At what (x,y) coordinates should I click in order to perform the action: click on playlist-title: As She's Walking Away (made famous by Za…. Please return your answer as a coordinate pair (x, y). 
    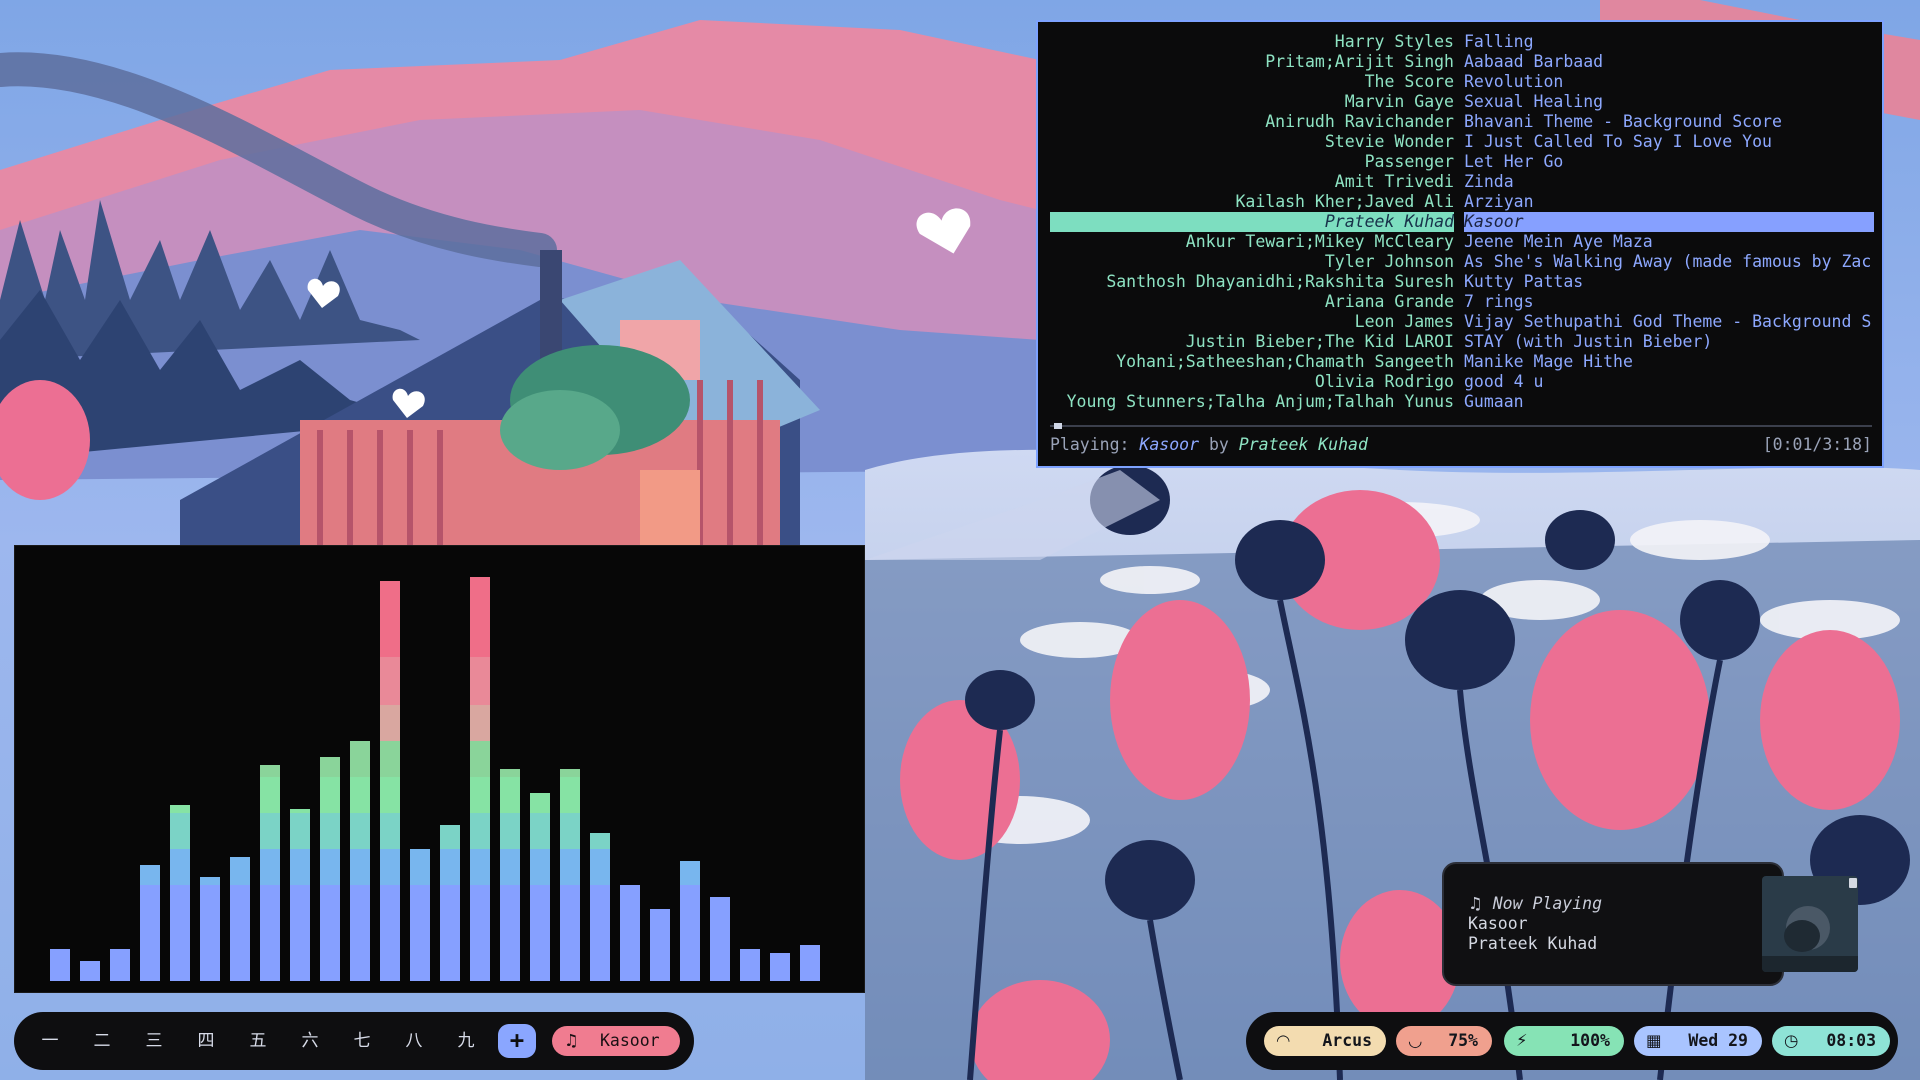
    Looking at the image, I should click on (1668, 261).